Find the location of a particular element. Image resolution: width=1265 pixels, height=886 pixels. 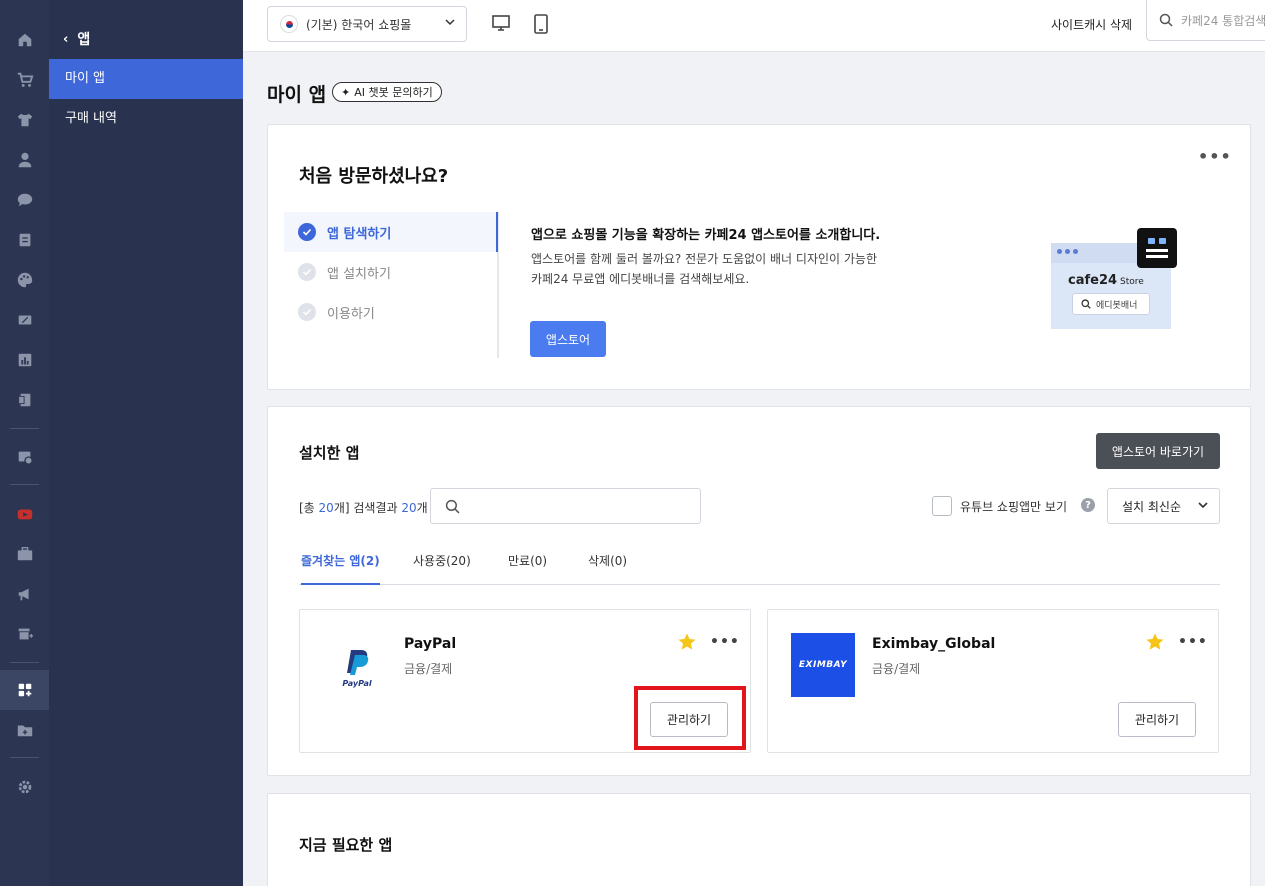

appstore-shortcut-button: 앱스토어 바로가기 is located at coordinates (1158, 451).